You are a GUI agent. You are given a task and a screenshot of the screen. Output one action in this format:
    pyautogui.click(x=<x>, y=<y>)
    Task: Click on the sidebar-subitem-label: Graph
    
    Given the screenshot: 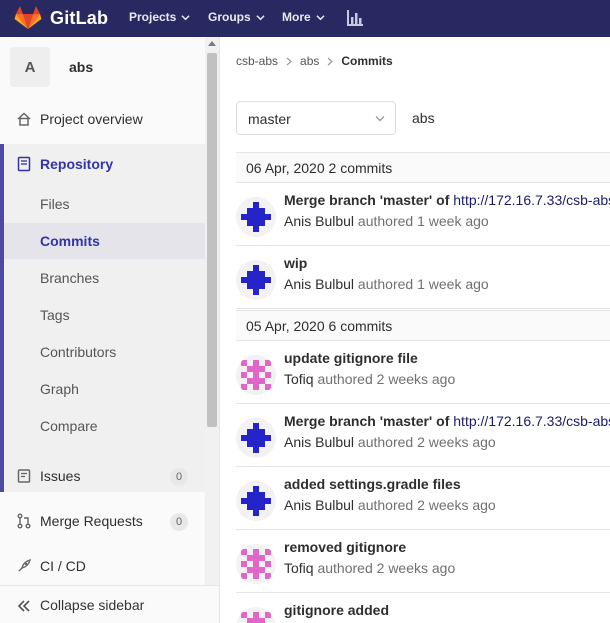 What is the action you would take?
    pyautogui.click(x=59, y=389)
    